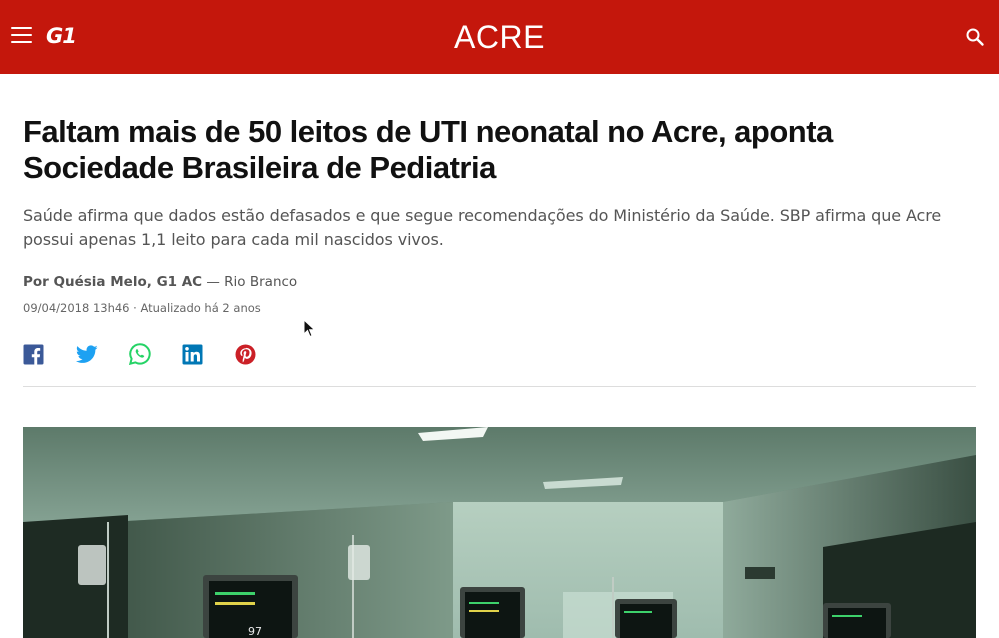 The image size is (999, 638). Describe the element at coordinates (499, 282) in the screenshot. I see `byline: Por Quésia Melo, G1 AC — Rio Branco` at that location.